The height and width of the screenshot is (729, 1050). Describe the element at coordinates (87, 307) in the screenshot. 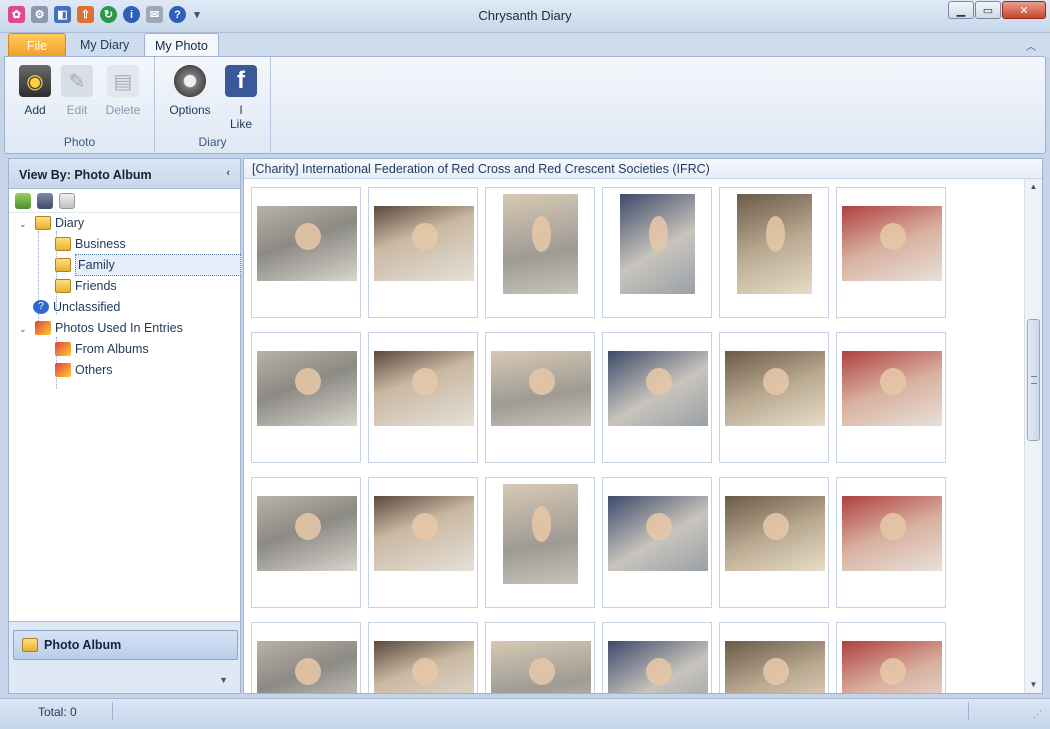

I see `tree-label-unclassified: Unclassified` at that location.